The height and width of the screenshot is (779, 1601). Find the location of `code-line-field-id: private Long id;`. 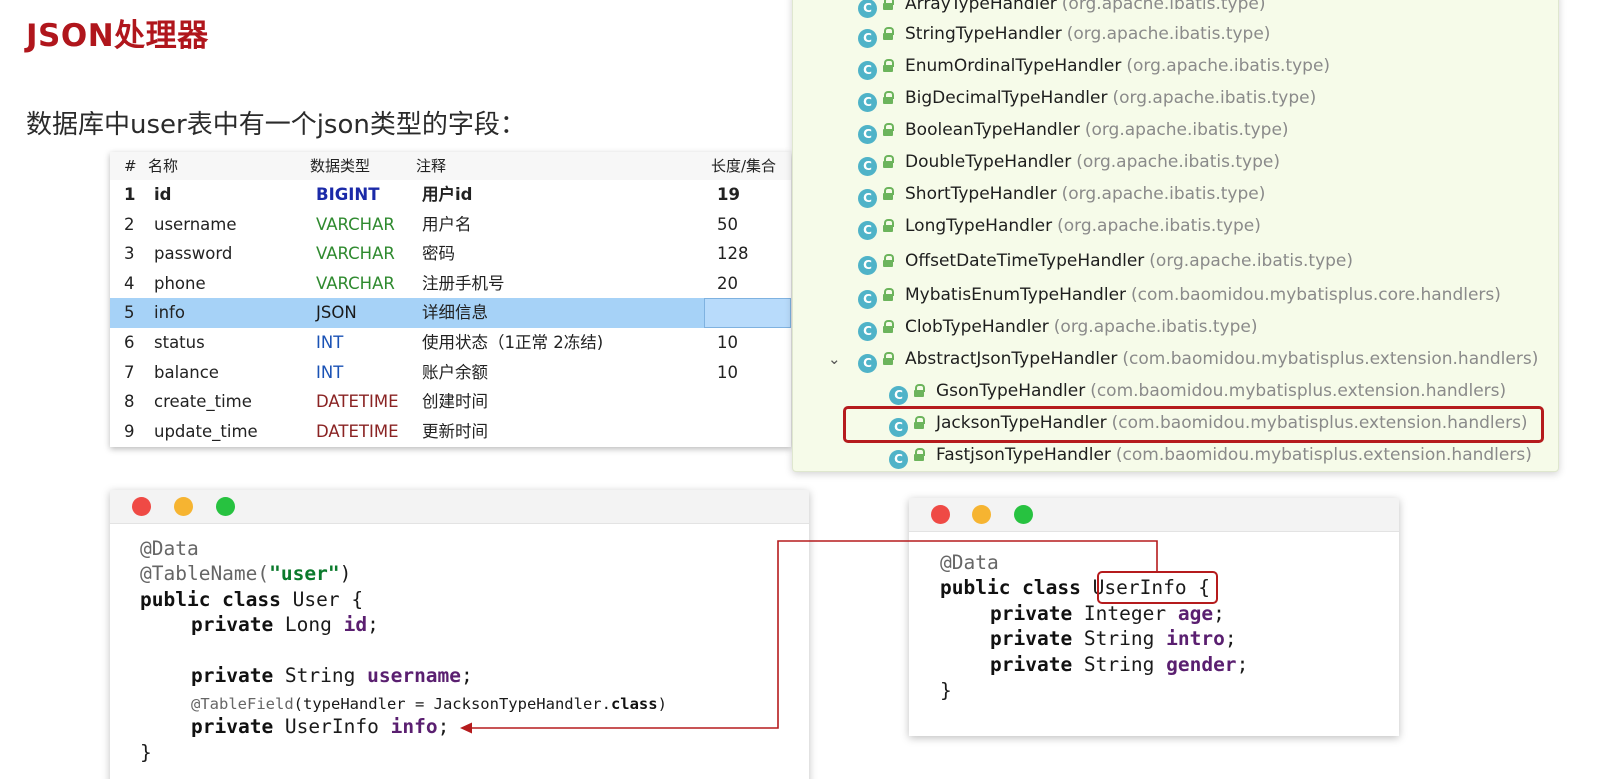

code-line-field-id: private Long id; is located at coordinates (285, 624).